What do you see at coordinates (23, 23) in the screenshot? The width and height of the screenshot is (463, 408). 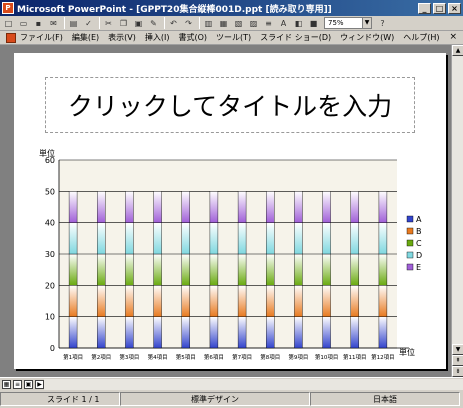 I see `open-icon: ▭` at bounding box center [23, 23].